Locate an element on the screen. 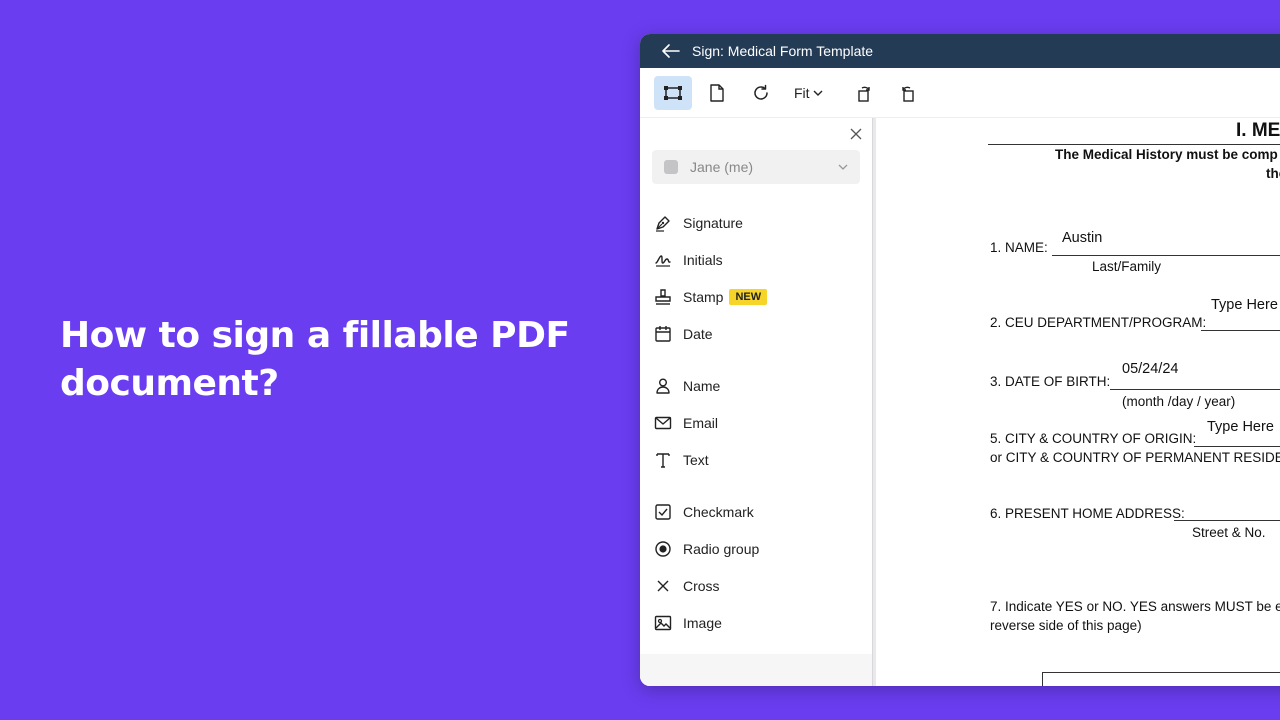  dob-field: 05/24/24 is located at coordinates (1150, 369).